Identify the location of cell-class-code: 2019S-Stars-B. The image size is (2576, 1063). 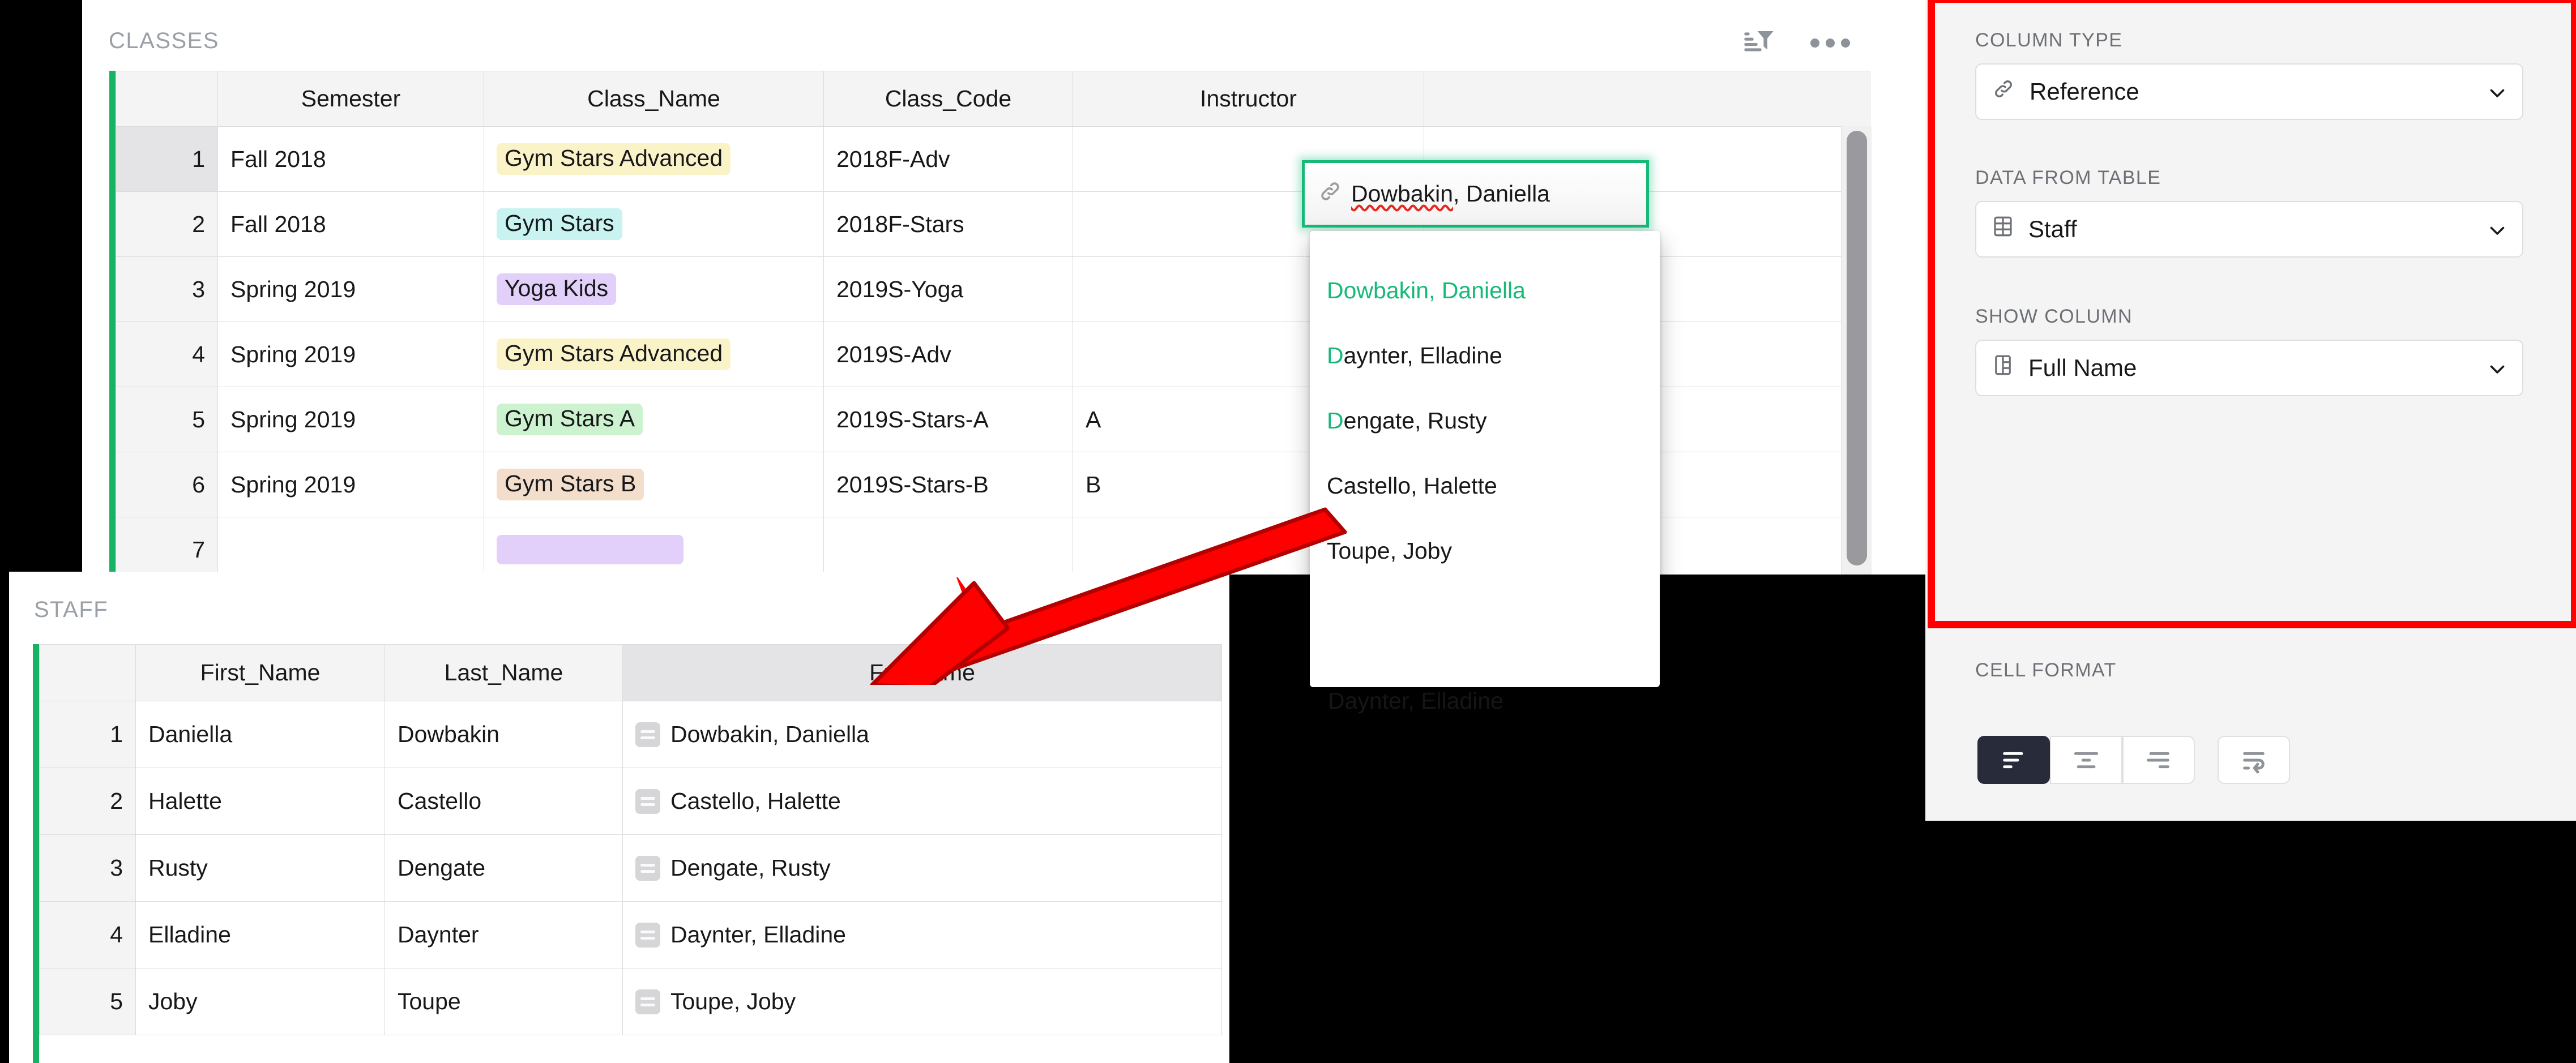
(948, 484).